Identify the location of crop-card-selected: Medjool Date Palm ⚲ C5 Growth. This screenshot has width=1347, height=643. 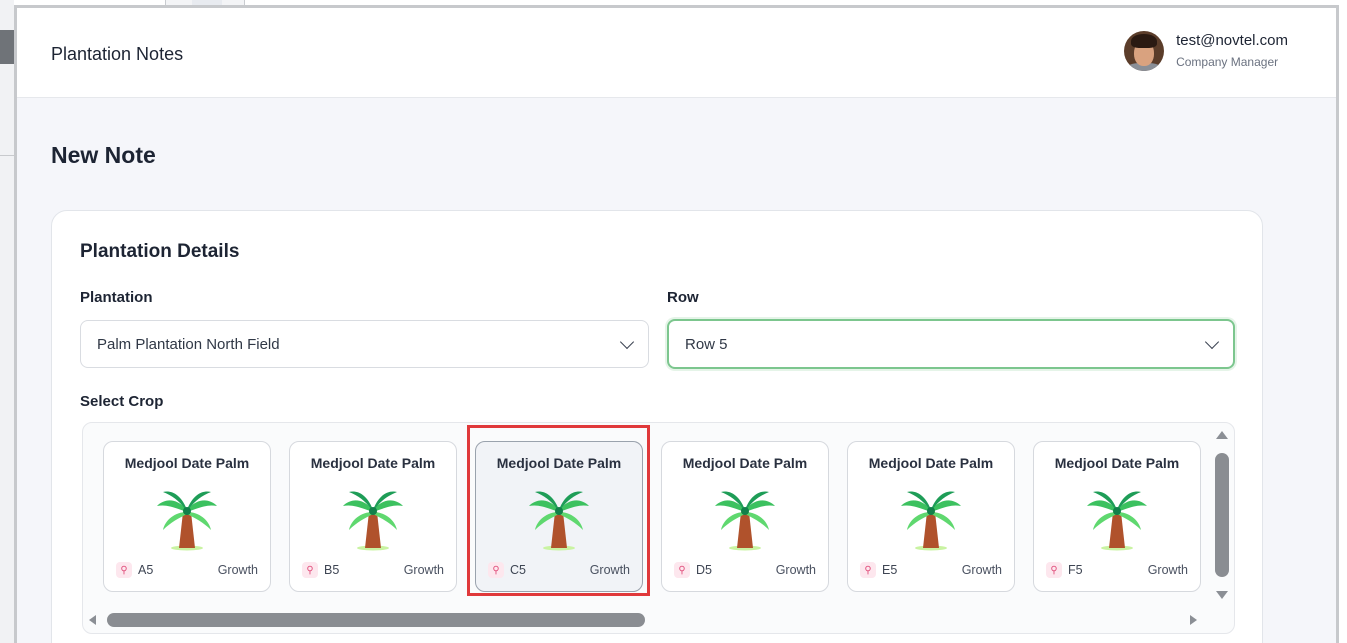
(559, 516).